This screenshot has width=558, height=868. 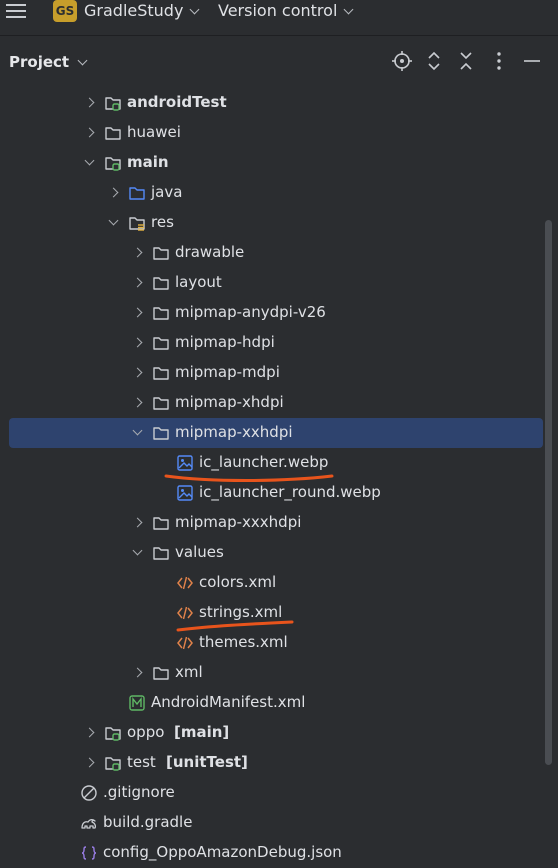 What do you see at coordinates (148, 822) in the screenshot?
I see `tree-node-label: build.gradle` at bounding box center [148, 822].